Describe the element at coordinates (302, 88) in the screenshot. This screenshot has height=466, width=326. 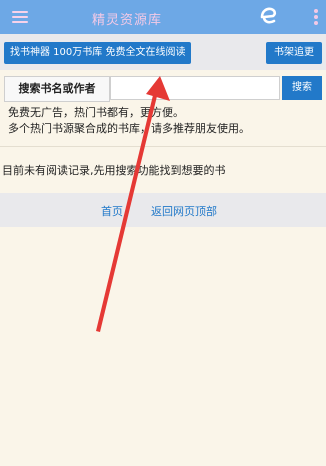
I see `search-button: 搜索` at that location.